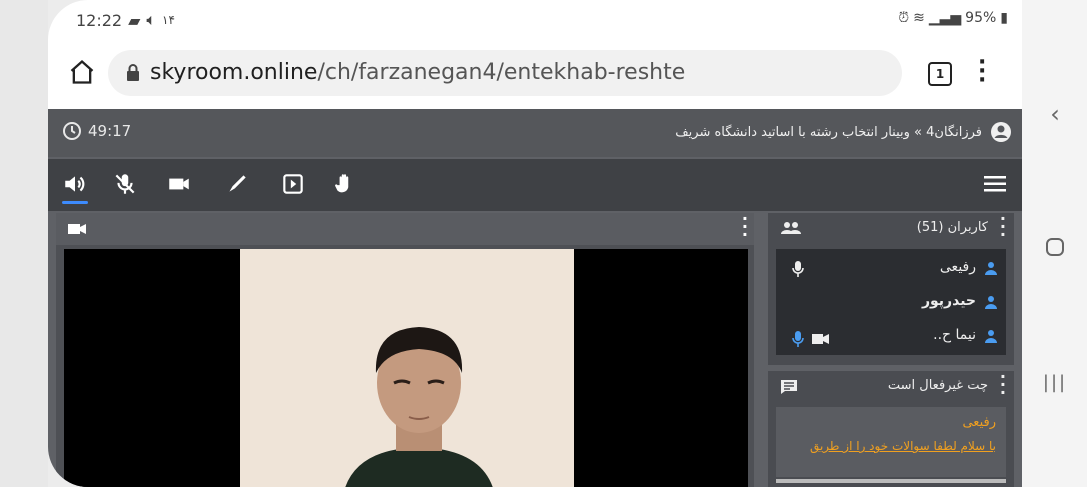 The image size is (1087, 487). I want to click on pen-icon, so click(237, 184).